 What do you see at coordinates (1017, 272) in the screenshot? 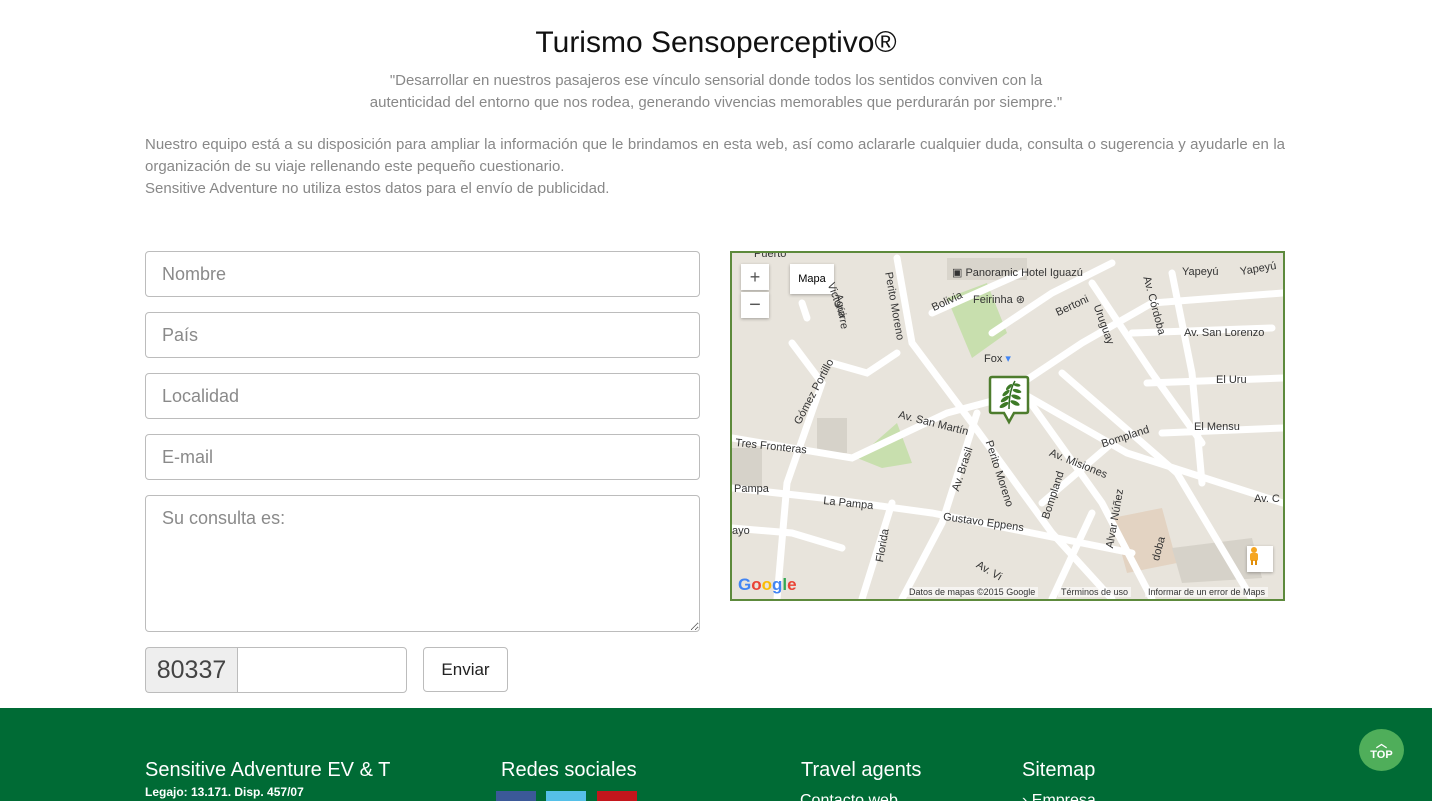
I see `hotel-poi: ▣ Panoramic Hotel Iguazú` at bounding box center [1017, 272].